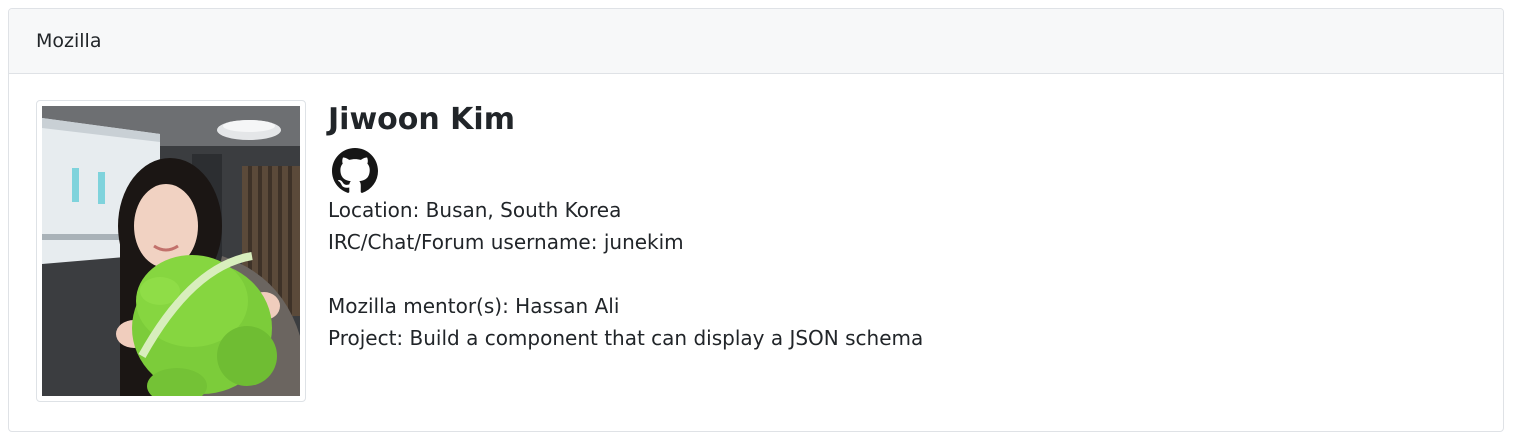  Describe the element at coordinates (69, 41) in the screenshot. I see `organization-title: Mozilla` at that location.